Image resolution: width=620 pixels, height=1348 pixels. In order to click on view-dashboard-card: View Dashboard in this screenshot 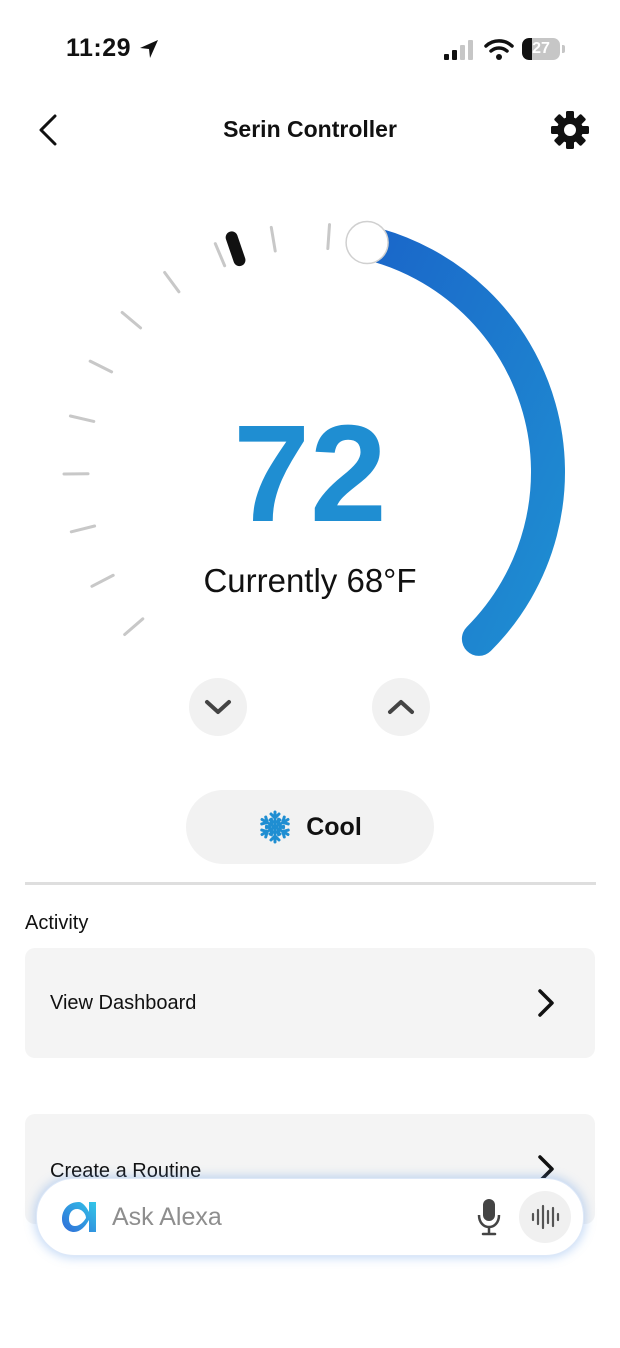, I will do `click(310, 1003)`.